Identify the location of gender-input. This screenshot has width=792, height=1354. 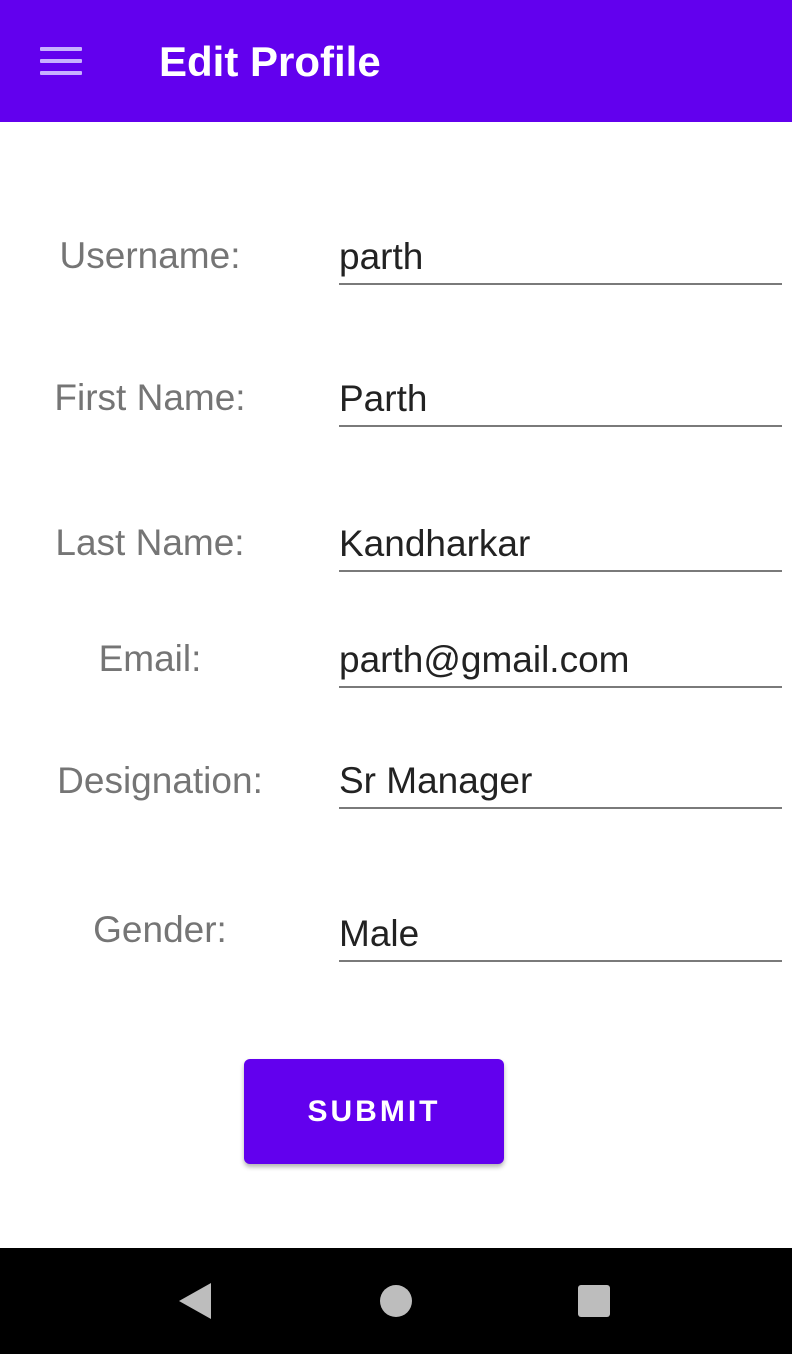
(560, 935).